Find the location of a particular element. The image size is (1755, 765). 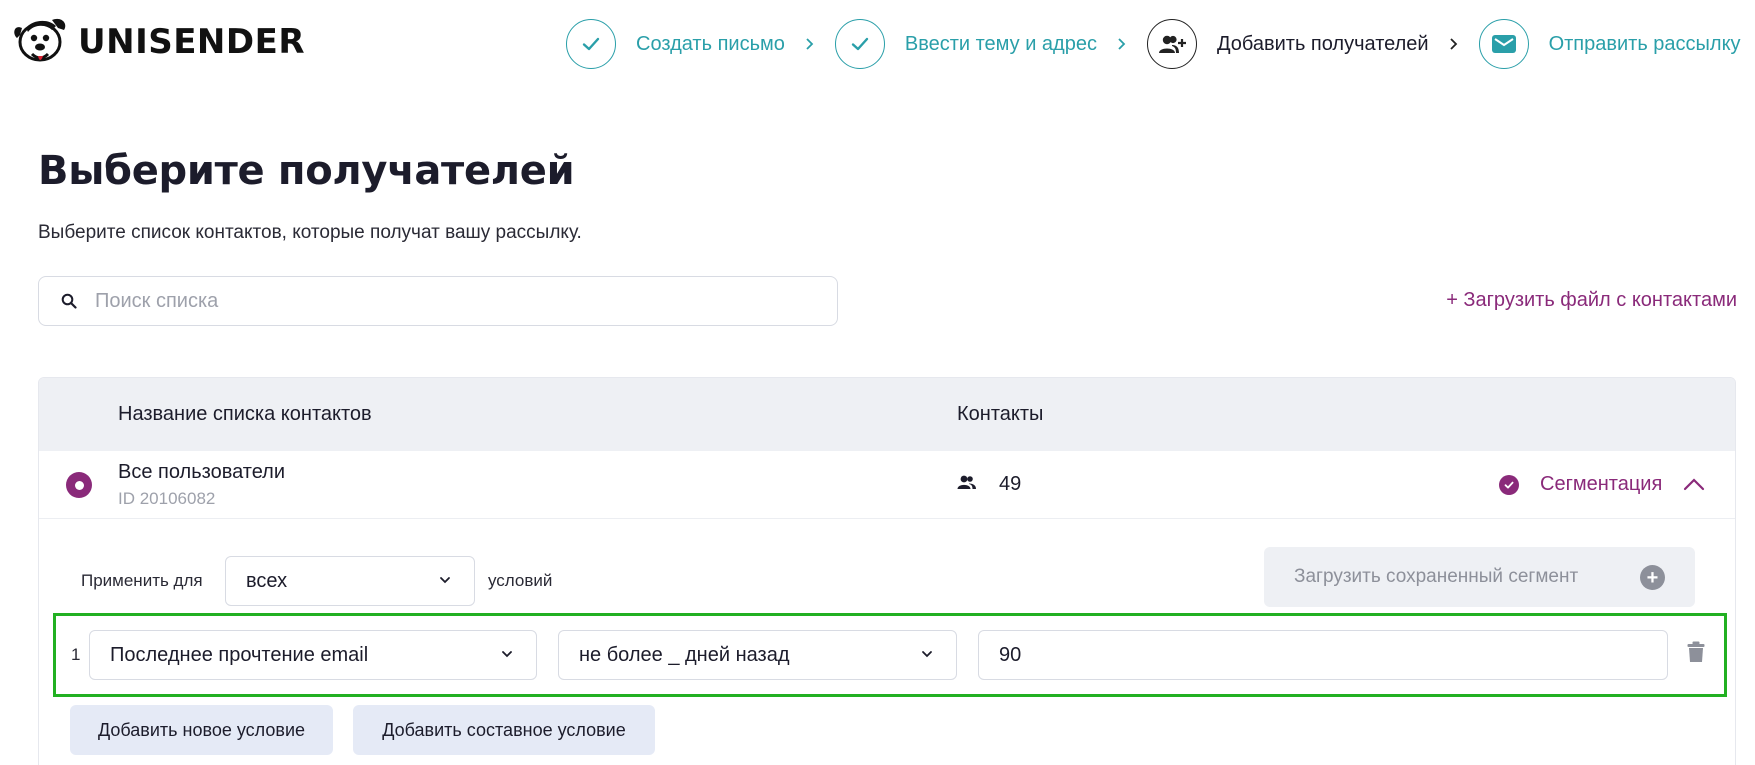

load-saved-segment-label: Загрузить сохраненный сегмент is located at coordinates (1436, 576).